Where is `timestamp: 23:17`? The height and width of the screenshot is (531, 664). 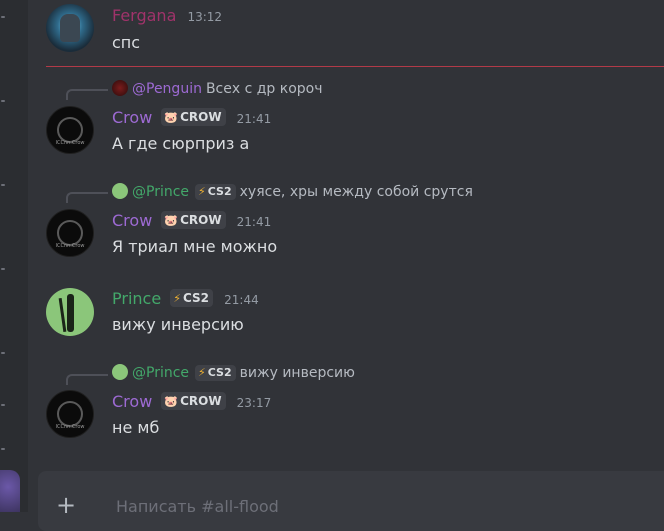
timestamp: 23:17 is located at coordinates (254, 403).